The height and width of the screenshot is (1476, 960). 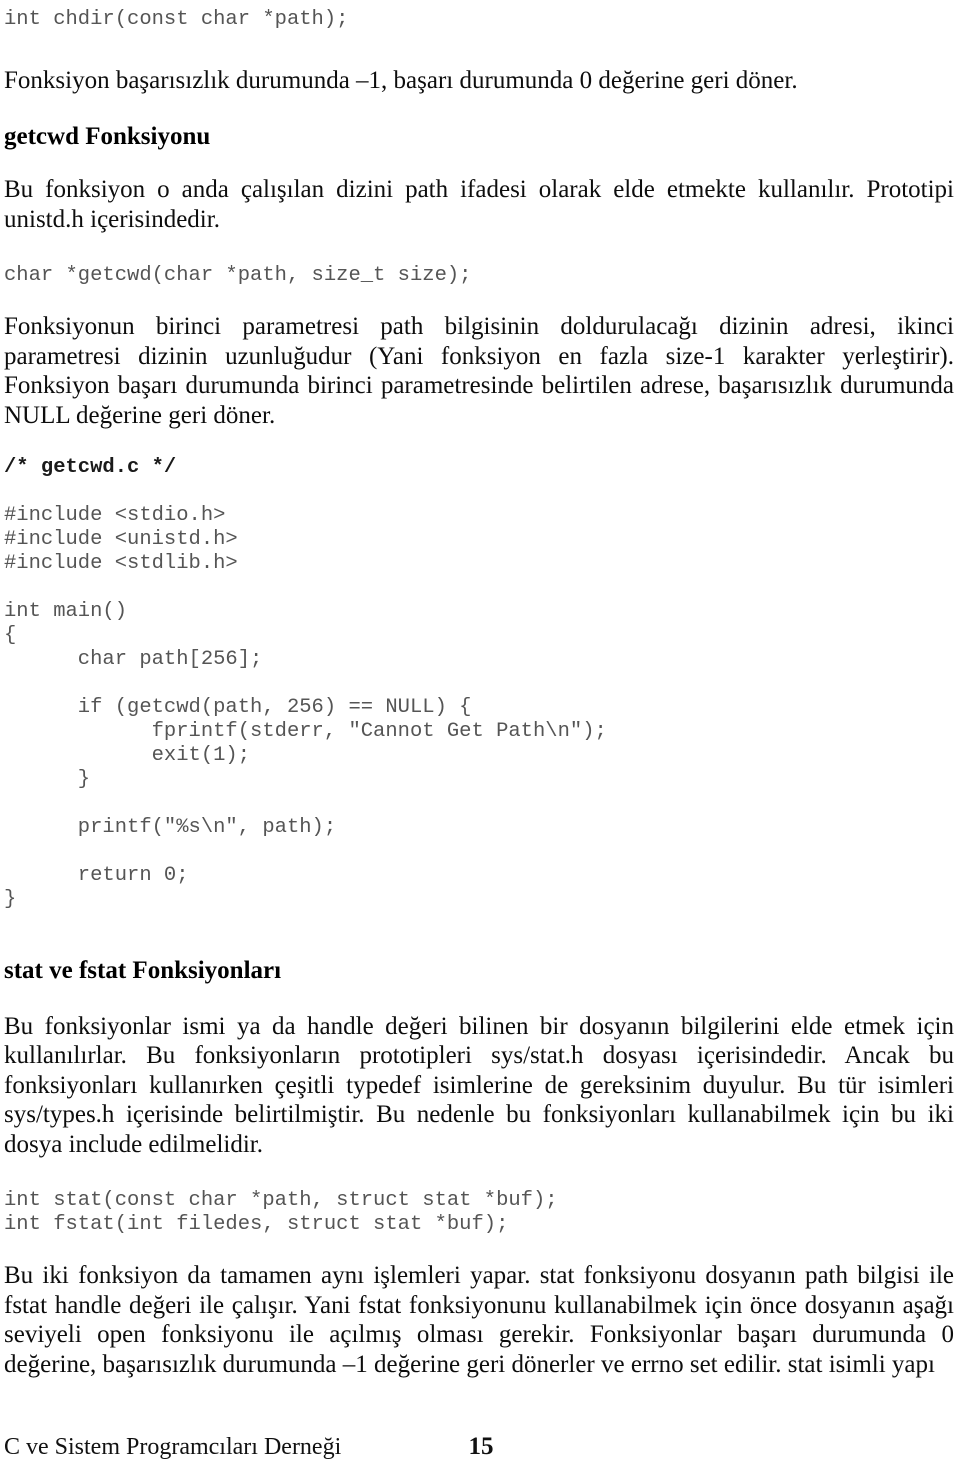 I want to click on code-getcwd-file-comment: /* getcwd.c */, so click(x=90, y=467).